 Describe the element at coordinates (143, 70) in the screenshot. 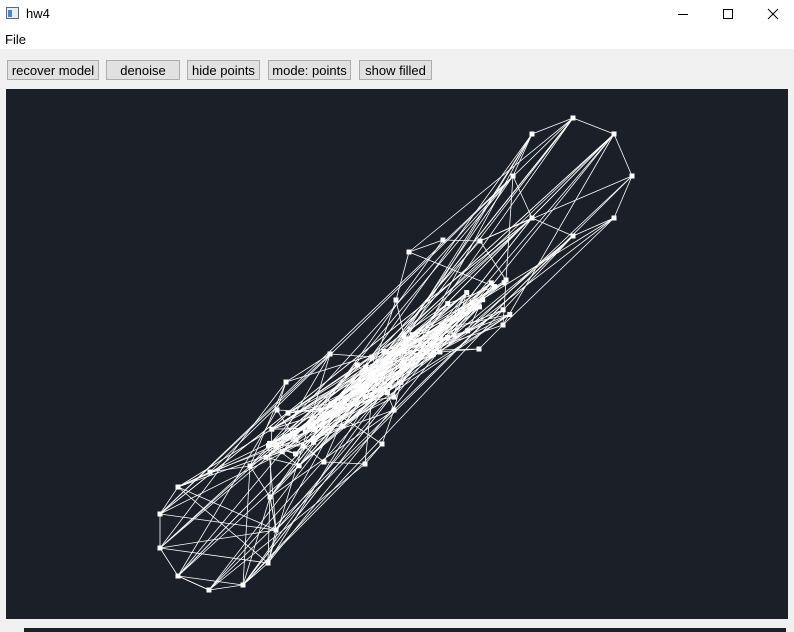

I see `denoise-button: denoise` at that location.